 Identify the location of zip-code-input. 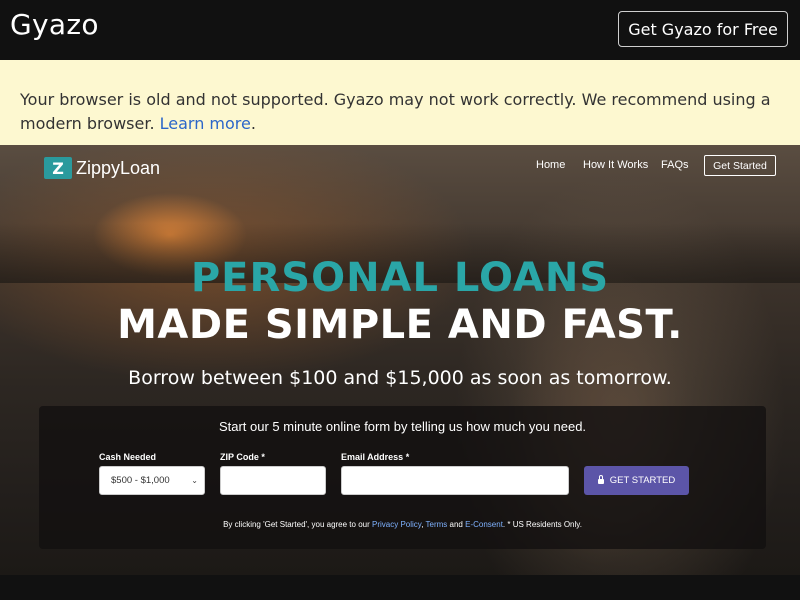
(273, 480).